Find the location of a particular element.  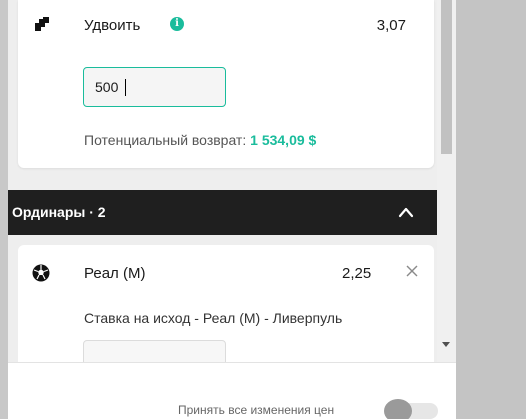

text-caret is located at coordinates (125, 87).